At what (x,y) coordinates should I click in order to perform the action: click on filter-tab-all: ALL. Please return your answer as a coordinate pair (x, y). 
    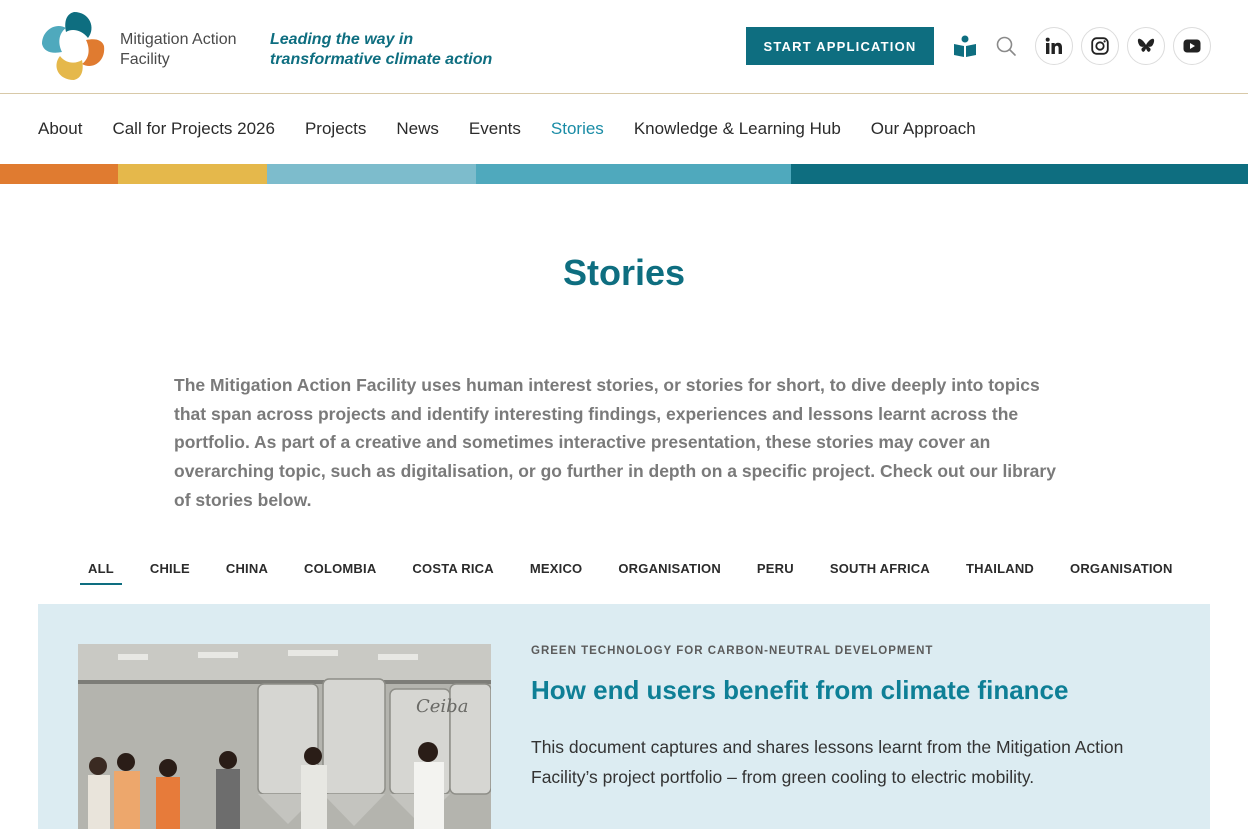
    Looking at the image, I should click on (101, 569).